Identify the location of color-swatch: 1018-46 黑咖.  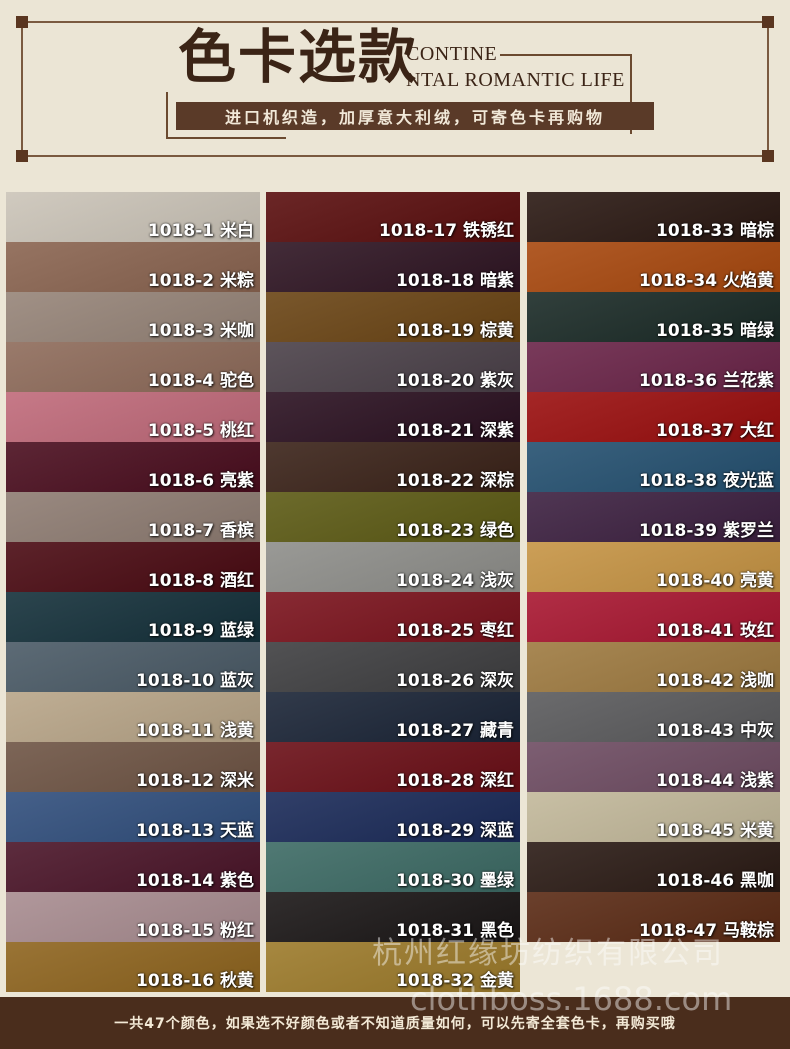
(653, 867).